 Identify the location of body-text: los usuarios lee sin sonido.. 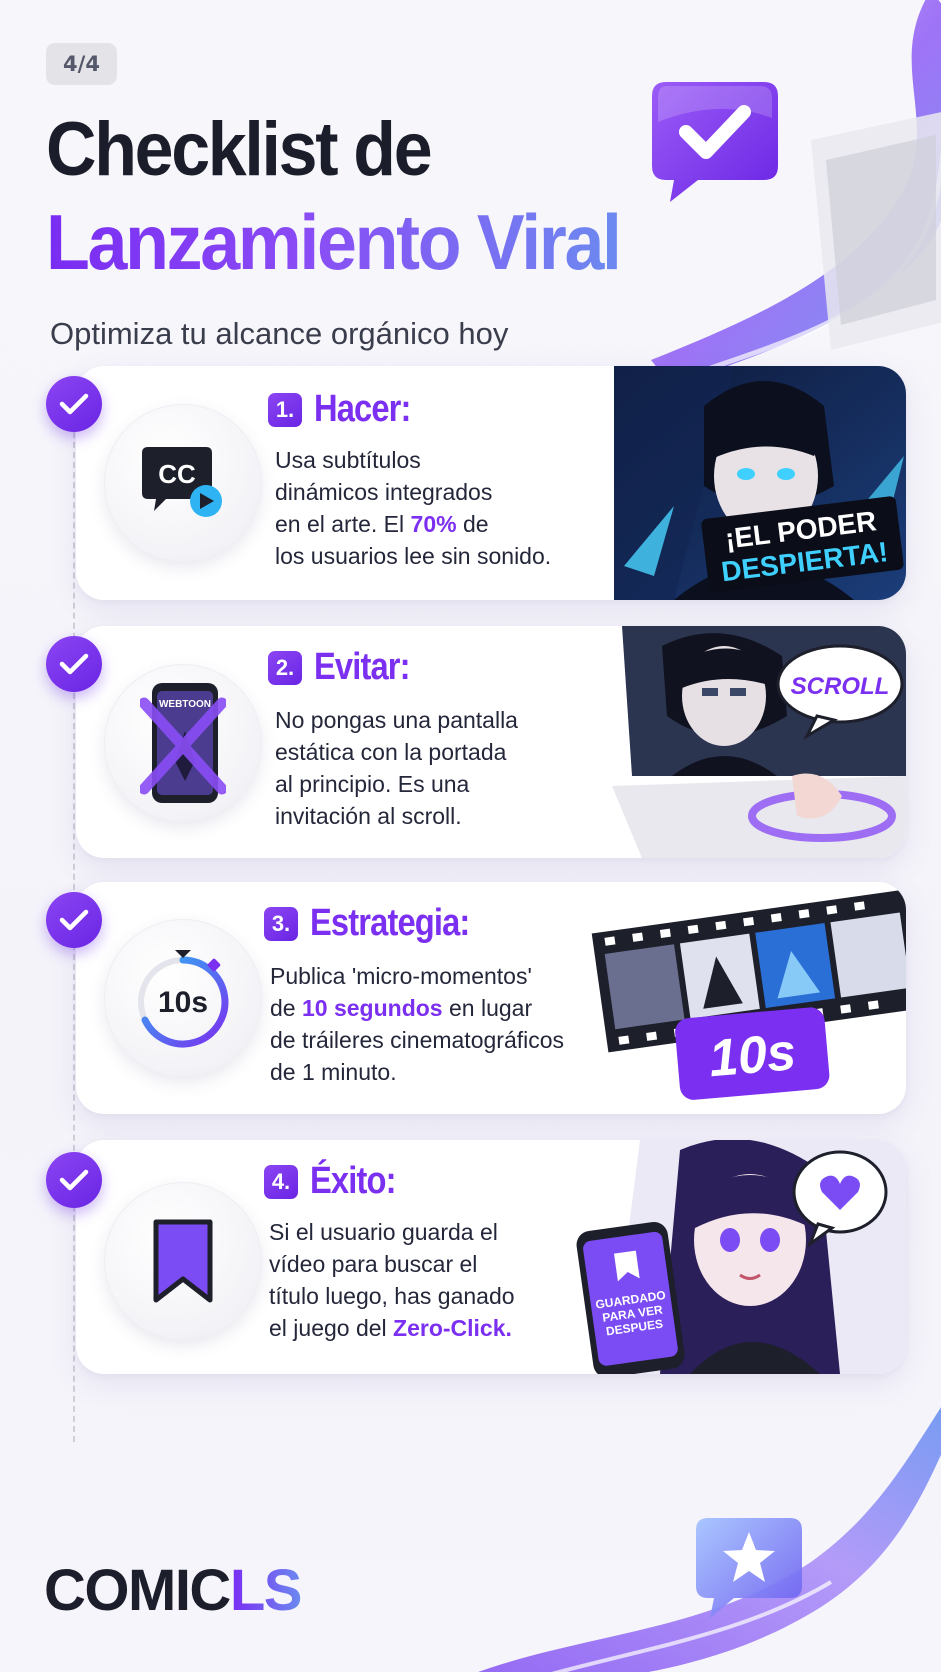
(413, 556).